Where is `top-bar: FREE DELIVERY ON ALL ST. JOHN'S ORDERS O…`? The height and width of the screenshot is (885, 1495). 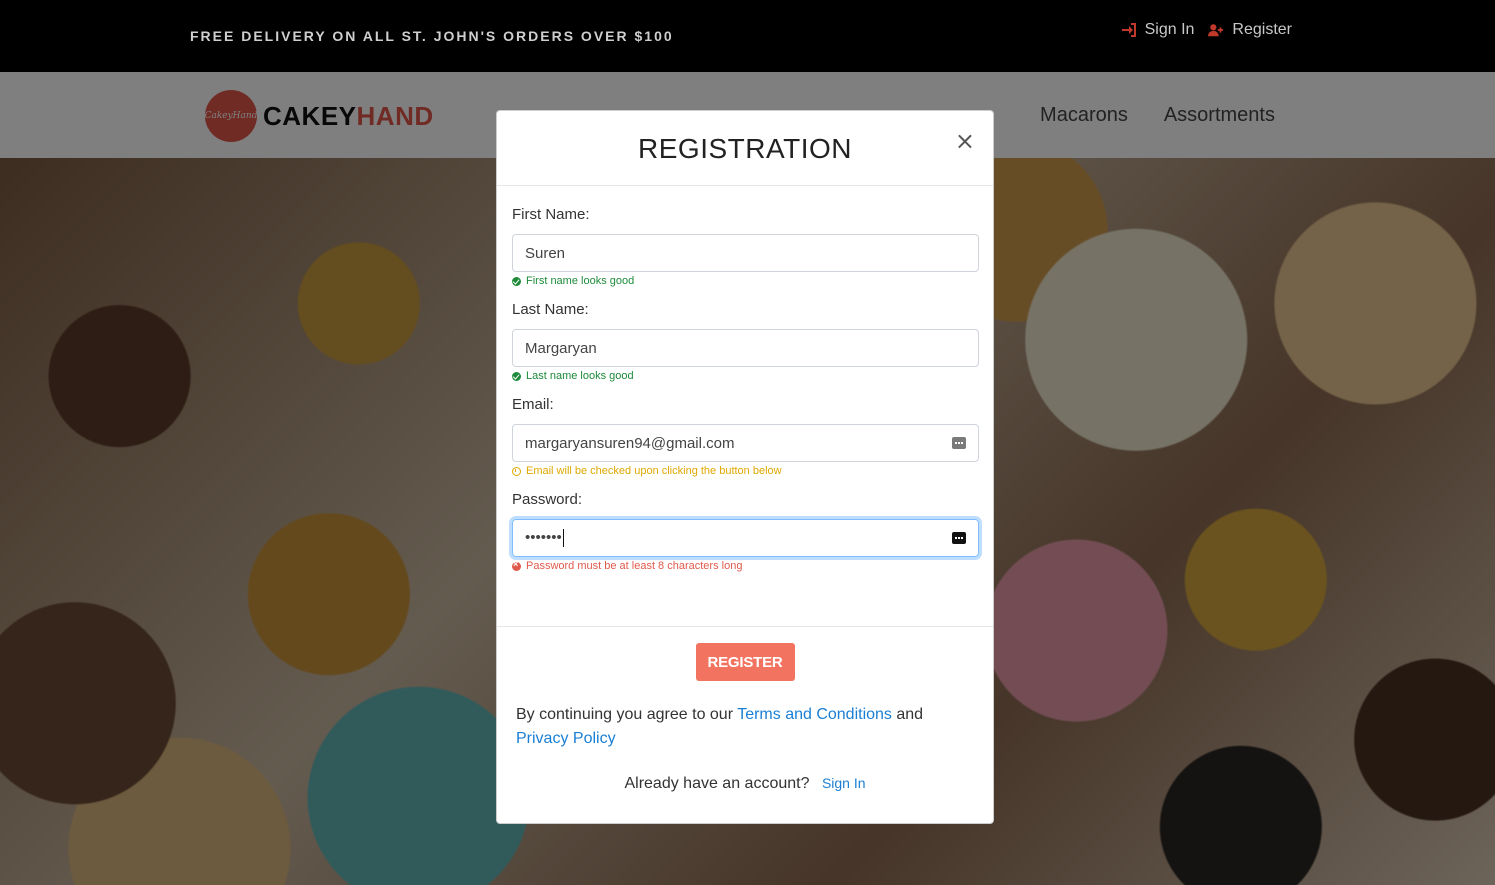 top-bar: FREE DELIVERY ON ALL ST. JOHN'S ORDERS O… is located at coordinates (747, 36).